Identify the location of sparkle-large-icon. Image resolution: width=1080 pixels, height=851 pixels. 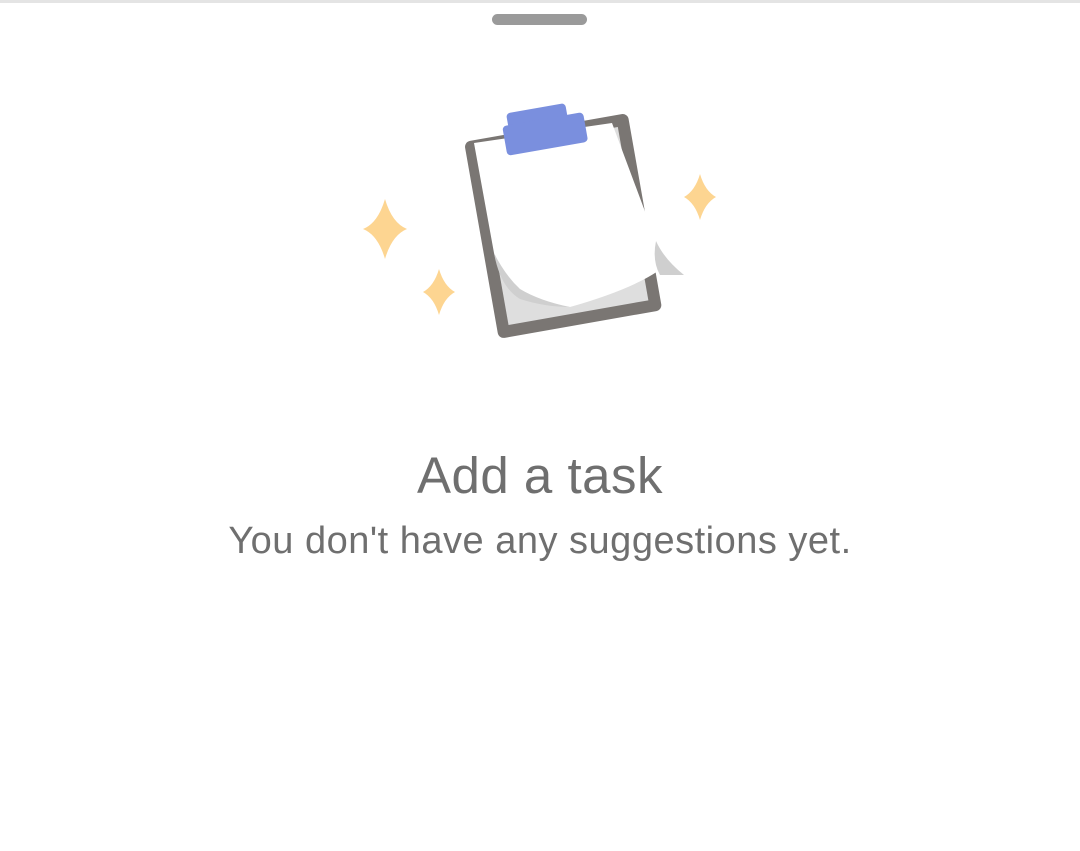
(385, 229).